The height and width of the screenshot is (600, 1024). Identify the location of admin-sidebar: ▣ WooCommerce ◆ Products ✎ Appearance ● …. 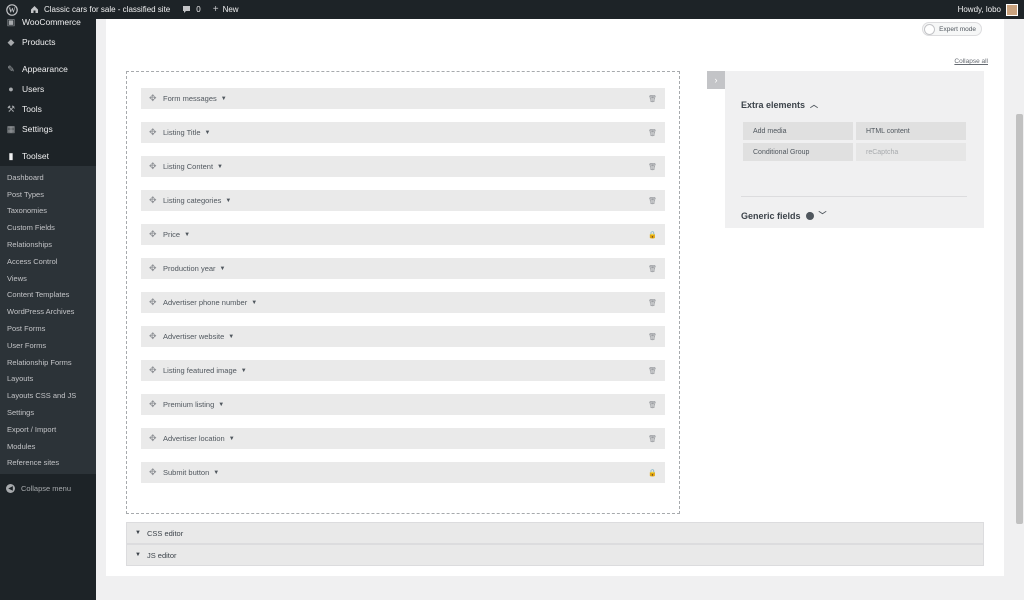
(48, 308).